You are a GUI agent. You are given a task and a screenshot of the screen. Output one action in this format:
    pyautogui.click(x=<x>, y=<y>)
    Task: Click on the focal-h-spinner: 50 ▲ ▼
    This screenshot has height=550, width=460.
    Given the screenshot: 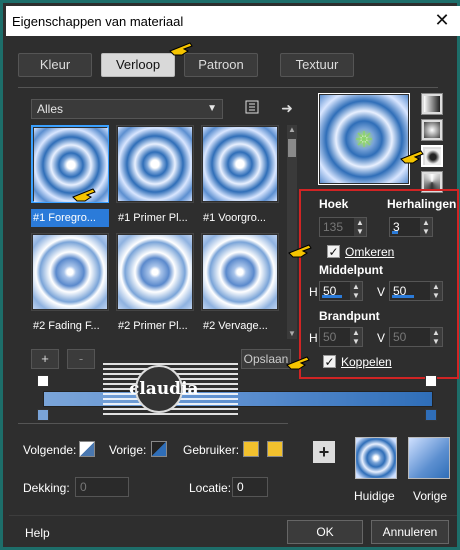 What is the action you would take?
    pyautogui.click(x=341, y=337)
    